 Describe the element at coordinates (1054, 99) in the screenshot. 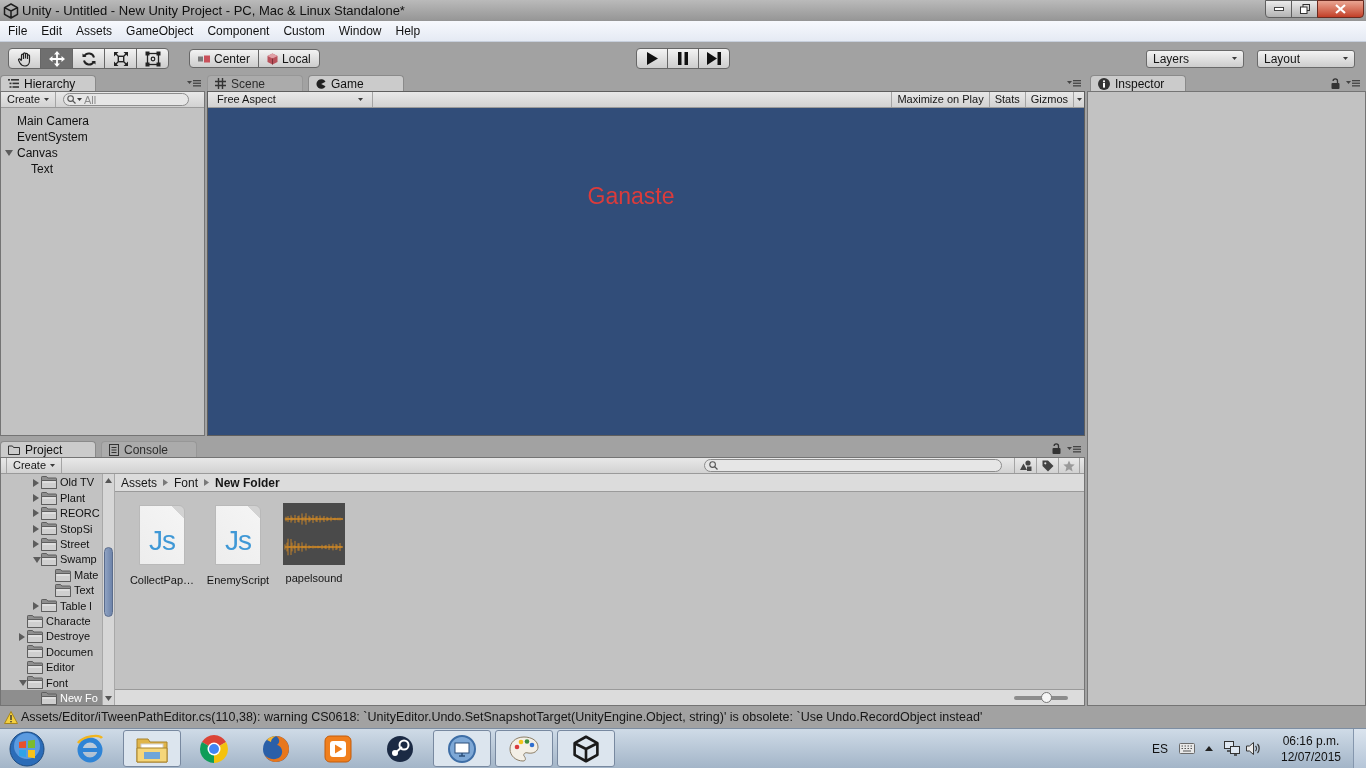

I see `toggle-dropdown-button: Gizmos` at that location.